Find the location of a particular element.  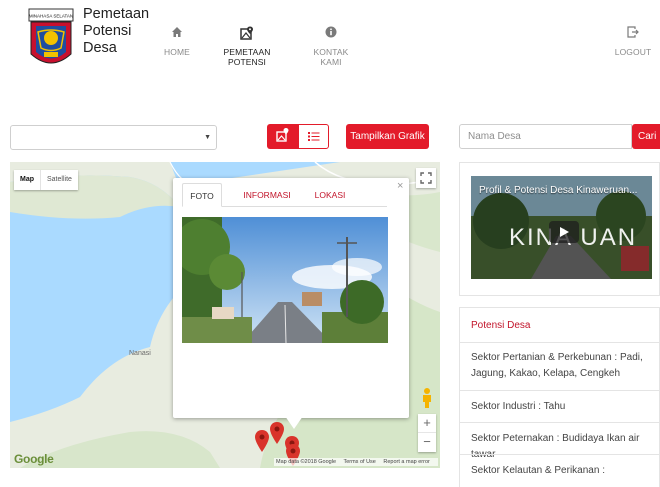

zoom-control: + − is located at coordinates (427, 433).